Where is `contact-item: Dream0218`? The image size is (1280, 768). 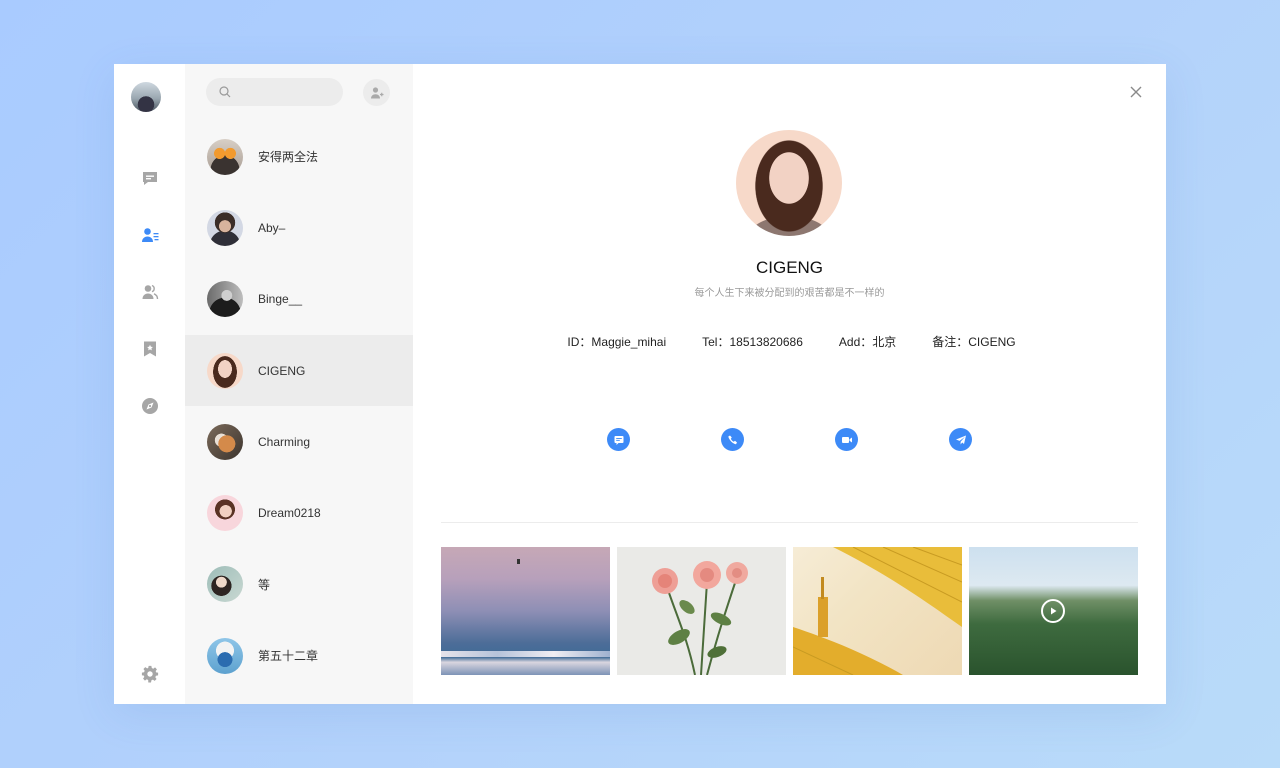
contact-item: Dream0218 is located at coordinates (299, 512).